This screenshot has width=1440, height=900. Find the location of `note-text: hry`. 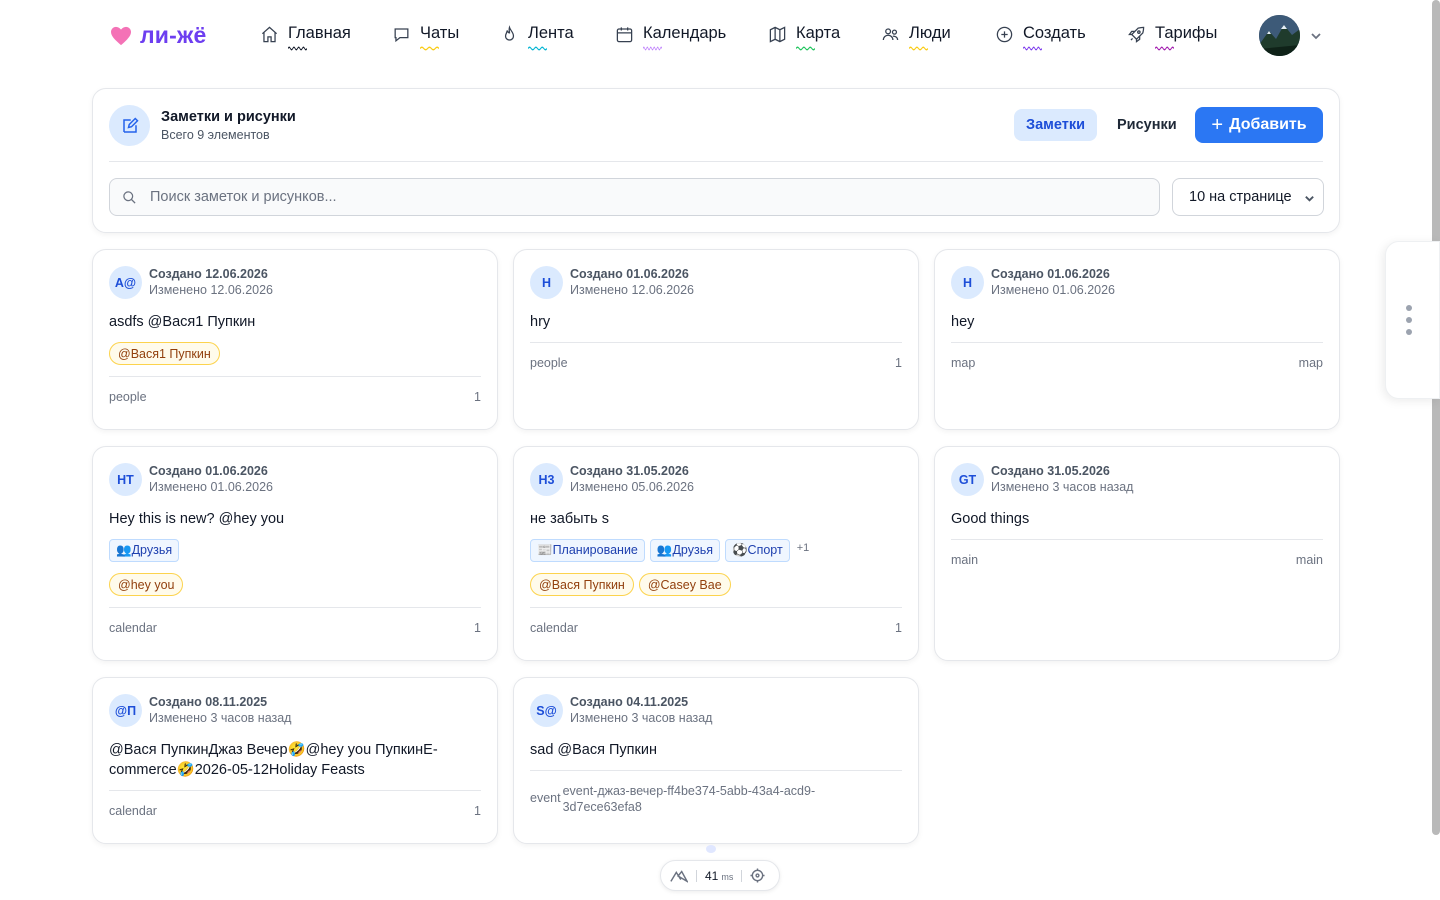

note-text: hry is located at coordinates (540, 322).